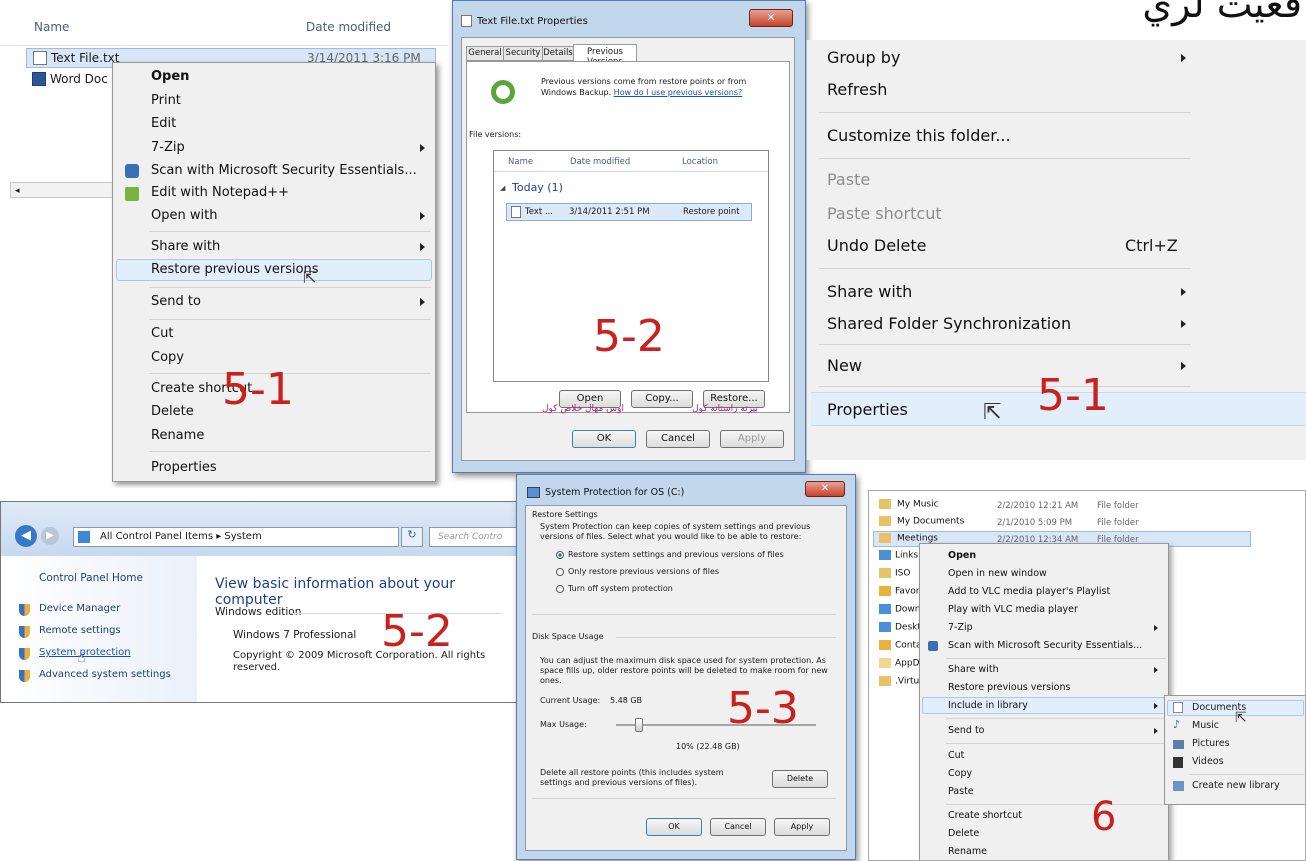  Describe the element at coordinates (700, 162) in the screenshot. I see `col-location: Location` at that location.